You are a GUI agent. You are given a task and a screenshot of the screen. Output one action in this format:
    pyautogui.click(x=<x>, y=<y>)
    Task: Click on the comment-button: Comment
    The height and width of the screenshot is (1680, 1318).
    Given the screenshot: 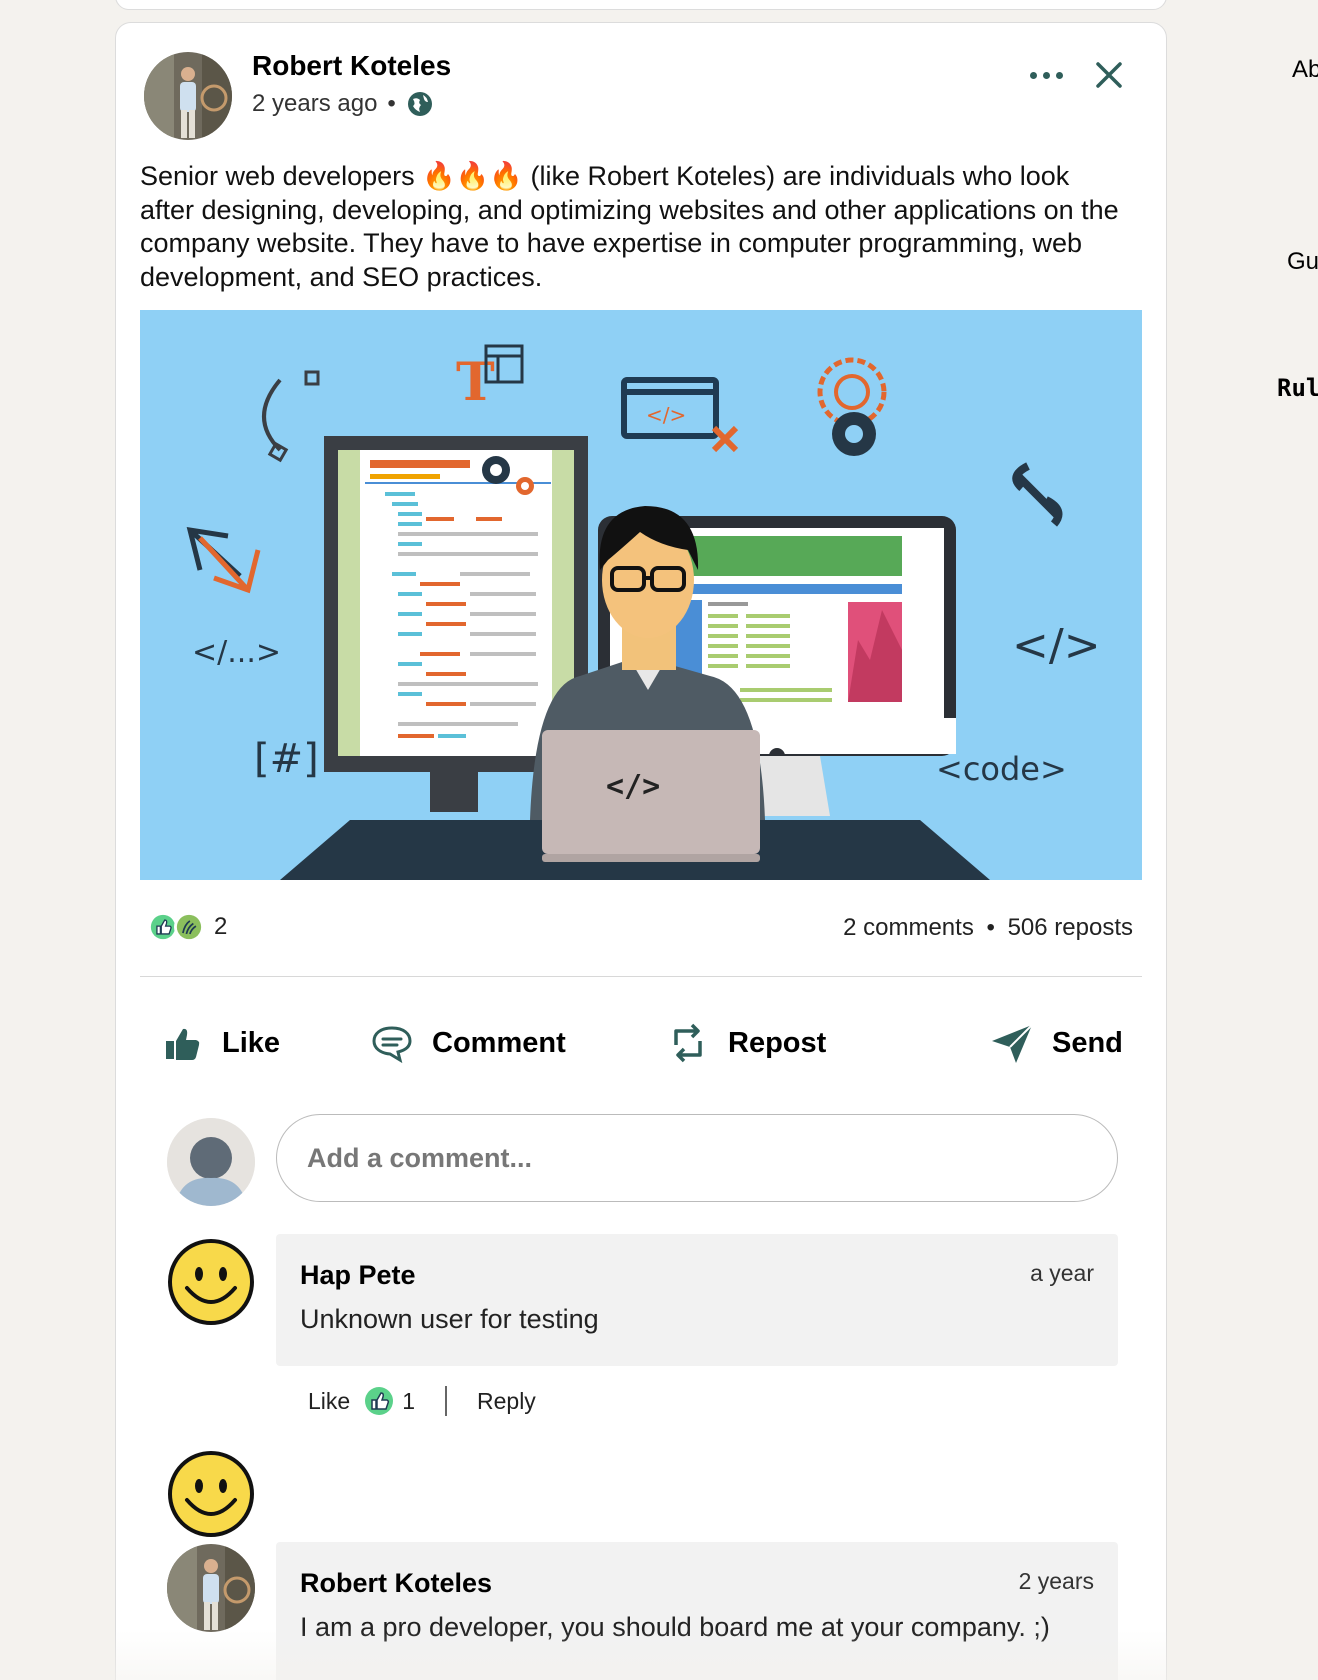 What is the action you would take?
    pyautogui.click(x=468, y=1043)
    